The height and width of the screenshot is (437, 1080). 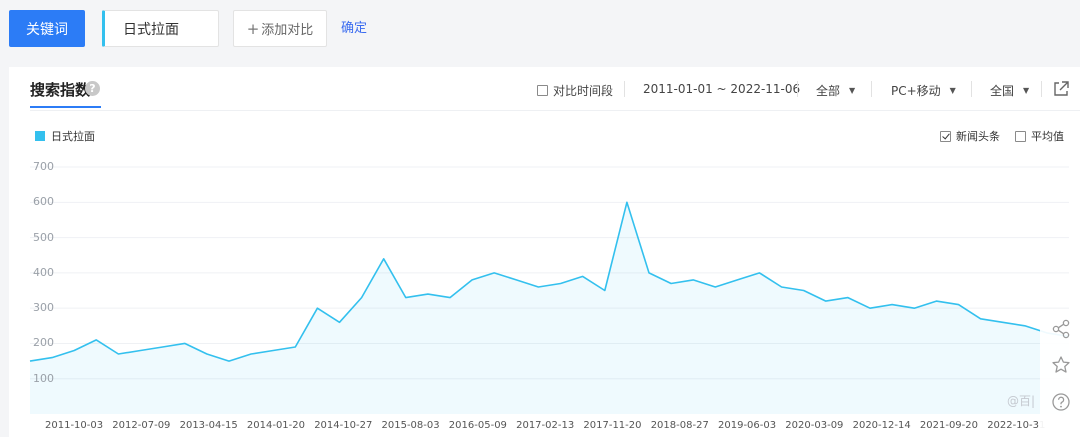 What do you see at coordinates (253, 28) in the screenshot?
I see `plus-icon: +` at bounding box center [253, 28].